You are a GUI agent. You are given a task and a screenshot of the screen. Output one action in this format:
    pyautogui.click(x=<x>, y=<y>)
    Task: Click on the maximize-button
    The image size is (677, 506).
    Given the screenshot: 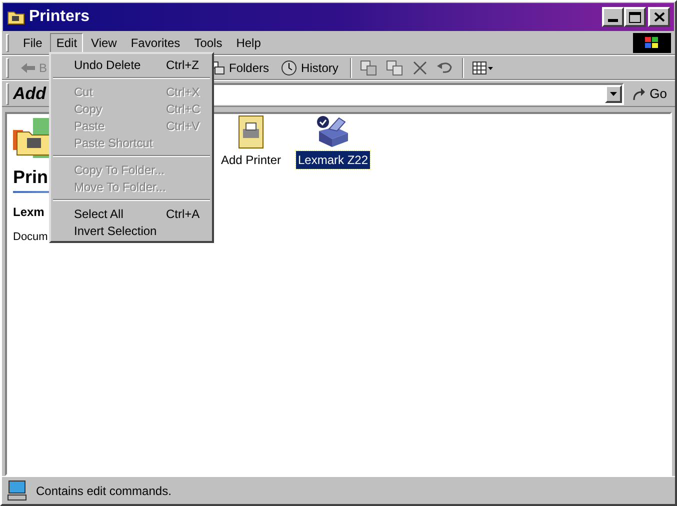 What is the action you would take?
    pyautogui.click(x=635, y=17)
    